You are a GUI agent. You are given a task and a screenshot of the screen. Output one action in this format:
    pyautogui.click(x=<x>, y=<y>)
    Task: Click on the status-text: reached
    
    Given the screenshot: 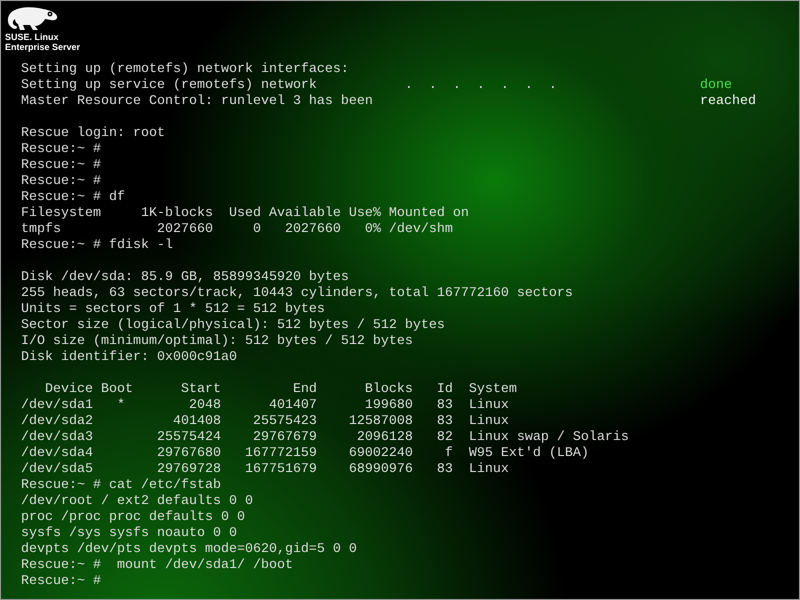 What is the action you would take?
    pyautogui.click(x=728, y=102)
    